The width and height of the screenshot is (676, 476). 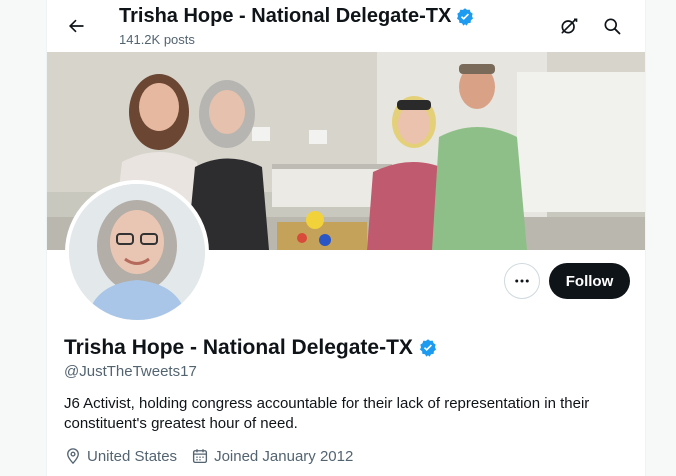 I want to click on avatar-photo, so click(x=137, y=252).